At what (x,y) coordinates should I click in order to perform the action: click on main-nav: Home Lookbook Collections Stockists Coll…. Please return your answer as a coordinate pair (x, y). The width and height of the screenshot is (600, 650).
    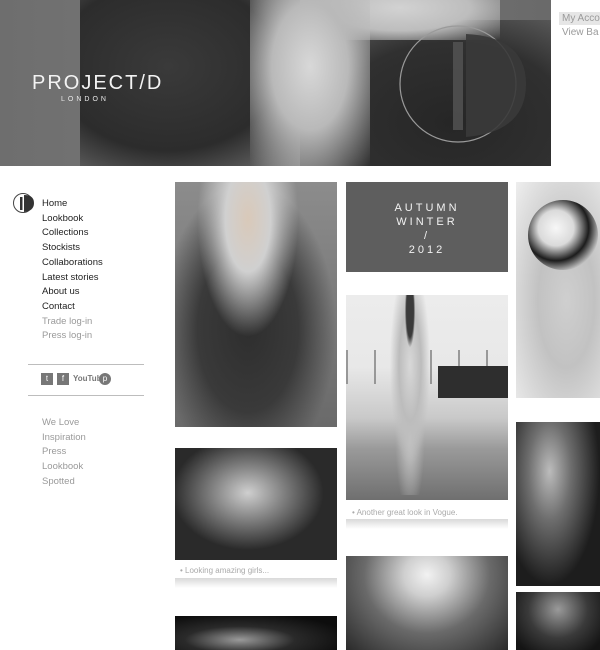
    Looking at the image, I should click on (72, 270).